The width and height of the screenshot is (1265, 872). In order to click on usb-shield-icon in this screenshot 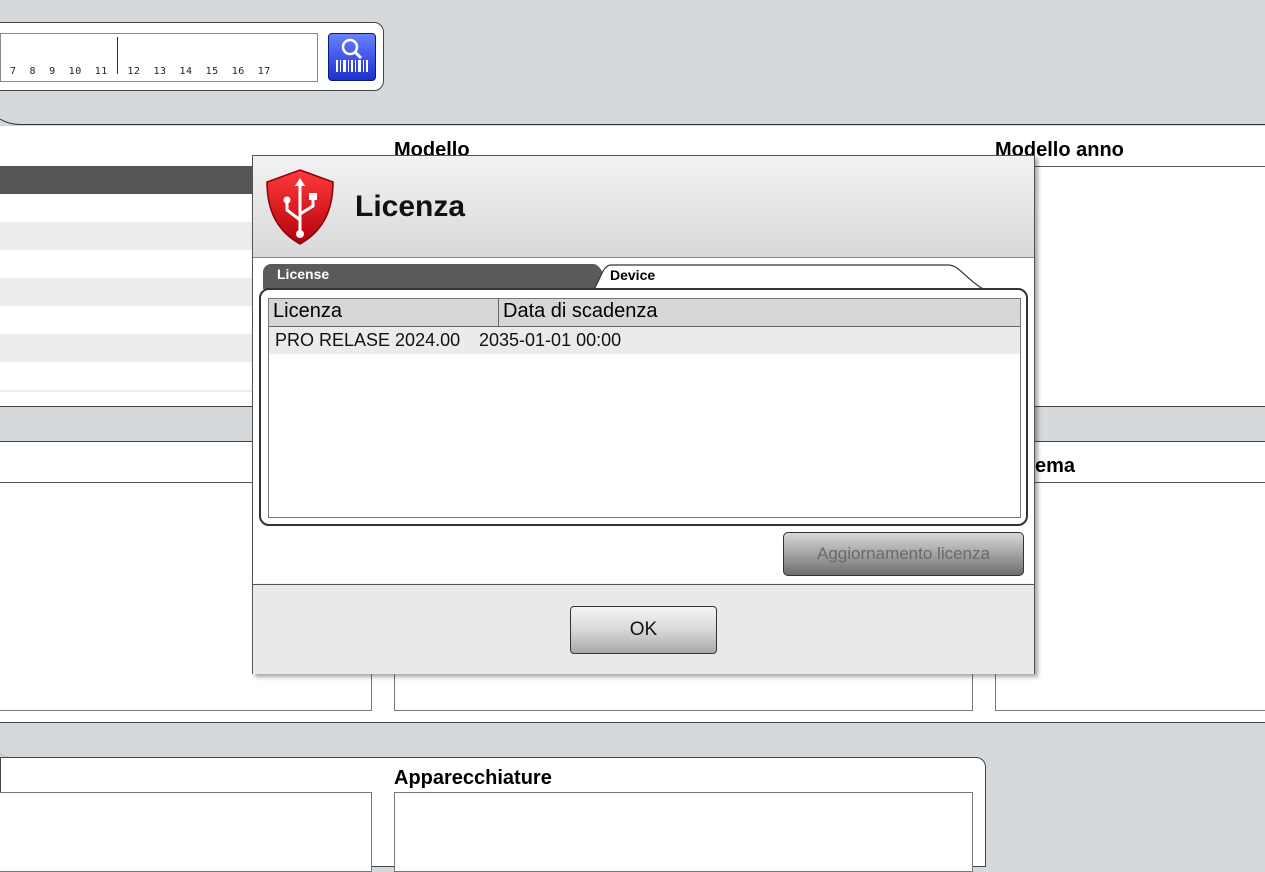, I will do `click(300, 207)`.